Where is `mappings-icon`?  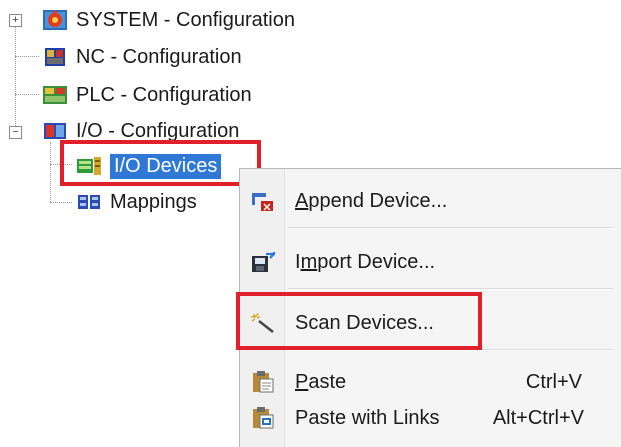
mappings-icon is located at coordinates (89, 202).